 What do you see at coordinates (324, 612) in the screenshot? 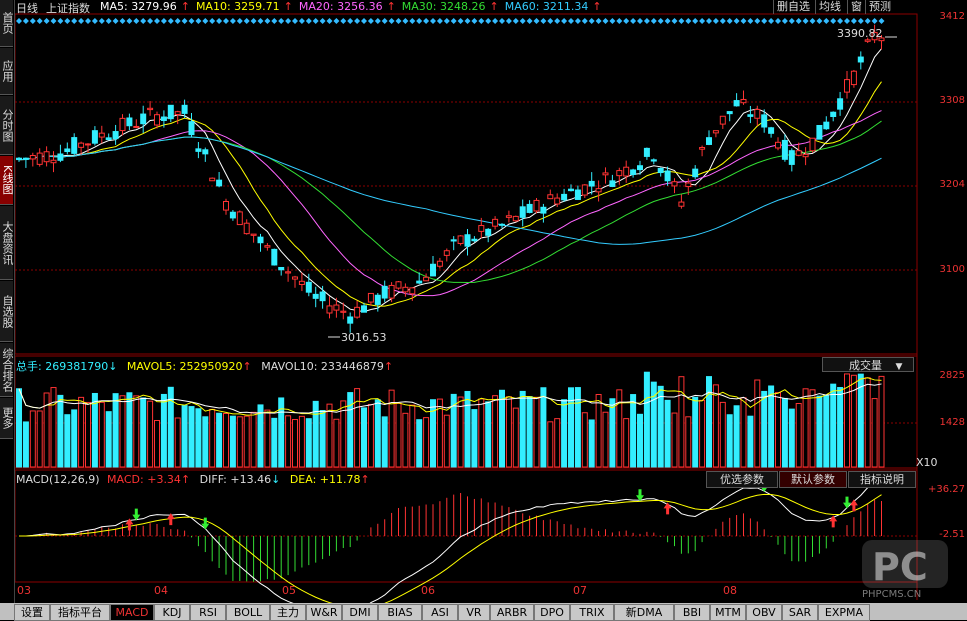
I see `indicator-tab: W&R` at bounding box center [324, 612].